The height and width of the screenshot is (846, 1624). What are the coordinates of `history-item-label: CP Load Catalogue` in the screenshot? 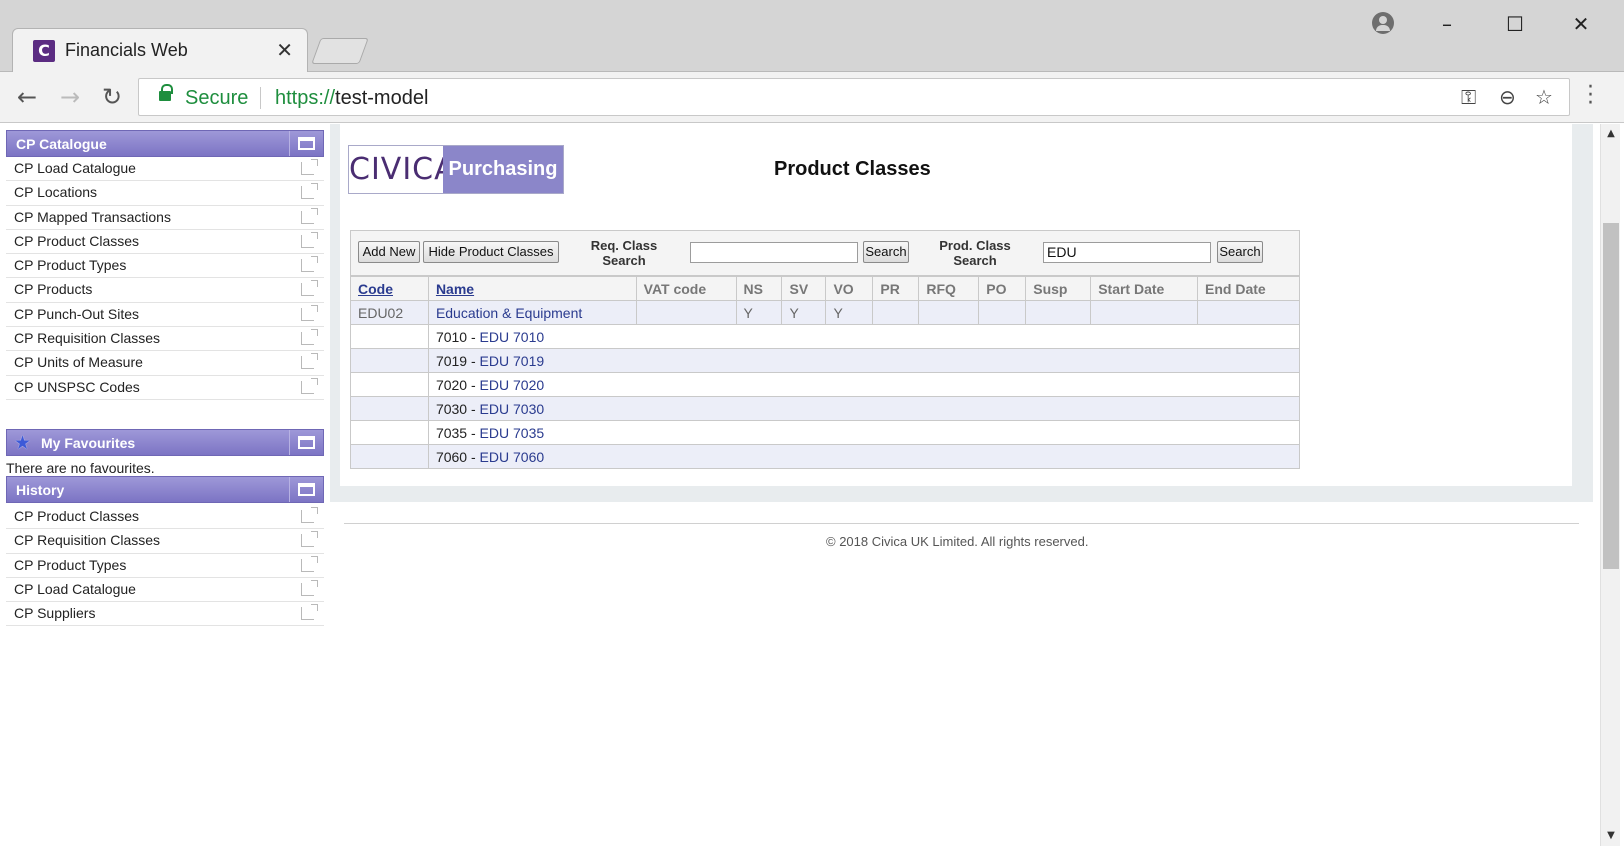 It's located at (75, 588).